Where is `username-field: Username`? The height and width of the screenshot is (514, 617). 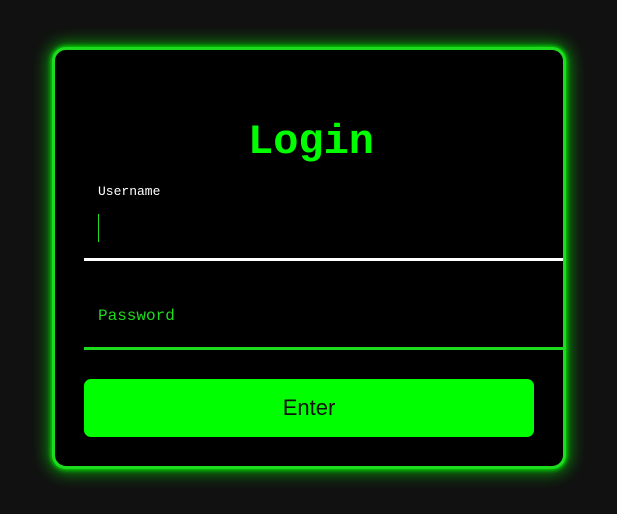
username-field: Username is located at coordinates (323, 220).